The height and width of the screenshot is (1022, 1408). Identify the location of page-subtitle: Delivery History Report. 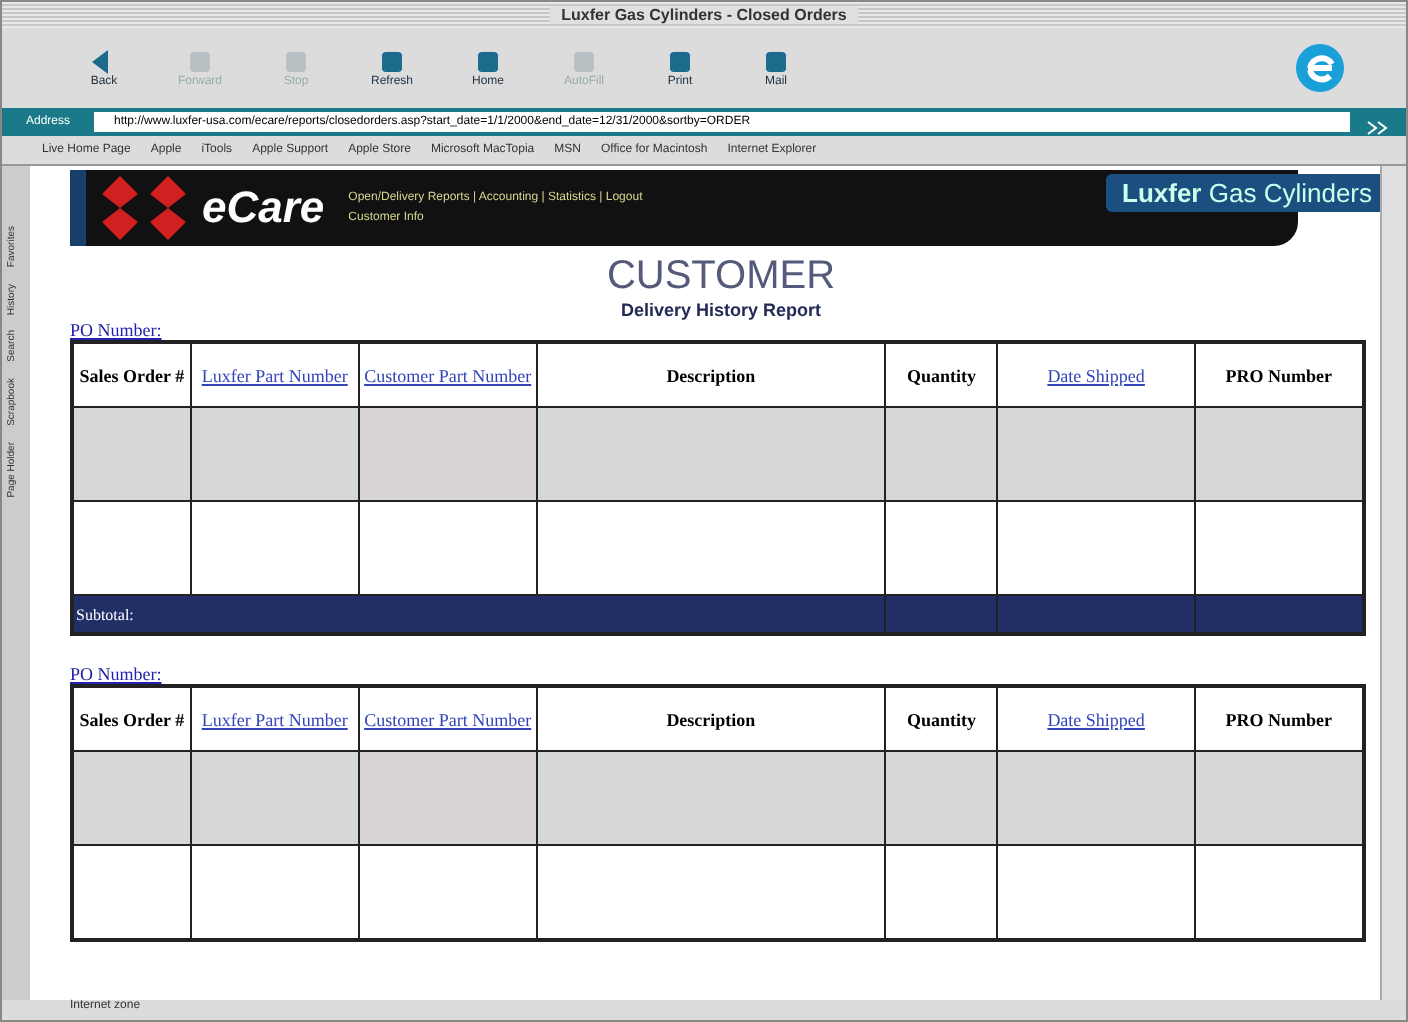
(721, 310).